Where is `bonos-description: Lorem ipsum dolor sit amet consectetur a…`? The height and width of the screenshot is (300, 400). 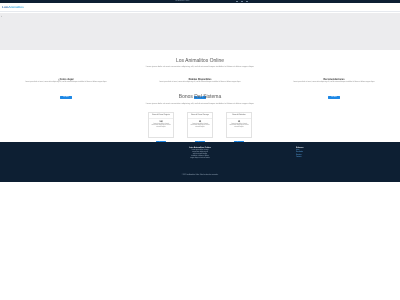 bonos-description: Lorem ipsum dolor sit amet consectetur a… is located at coordinates (200, 104).